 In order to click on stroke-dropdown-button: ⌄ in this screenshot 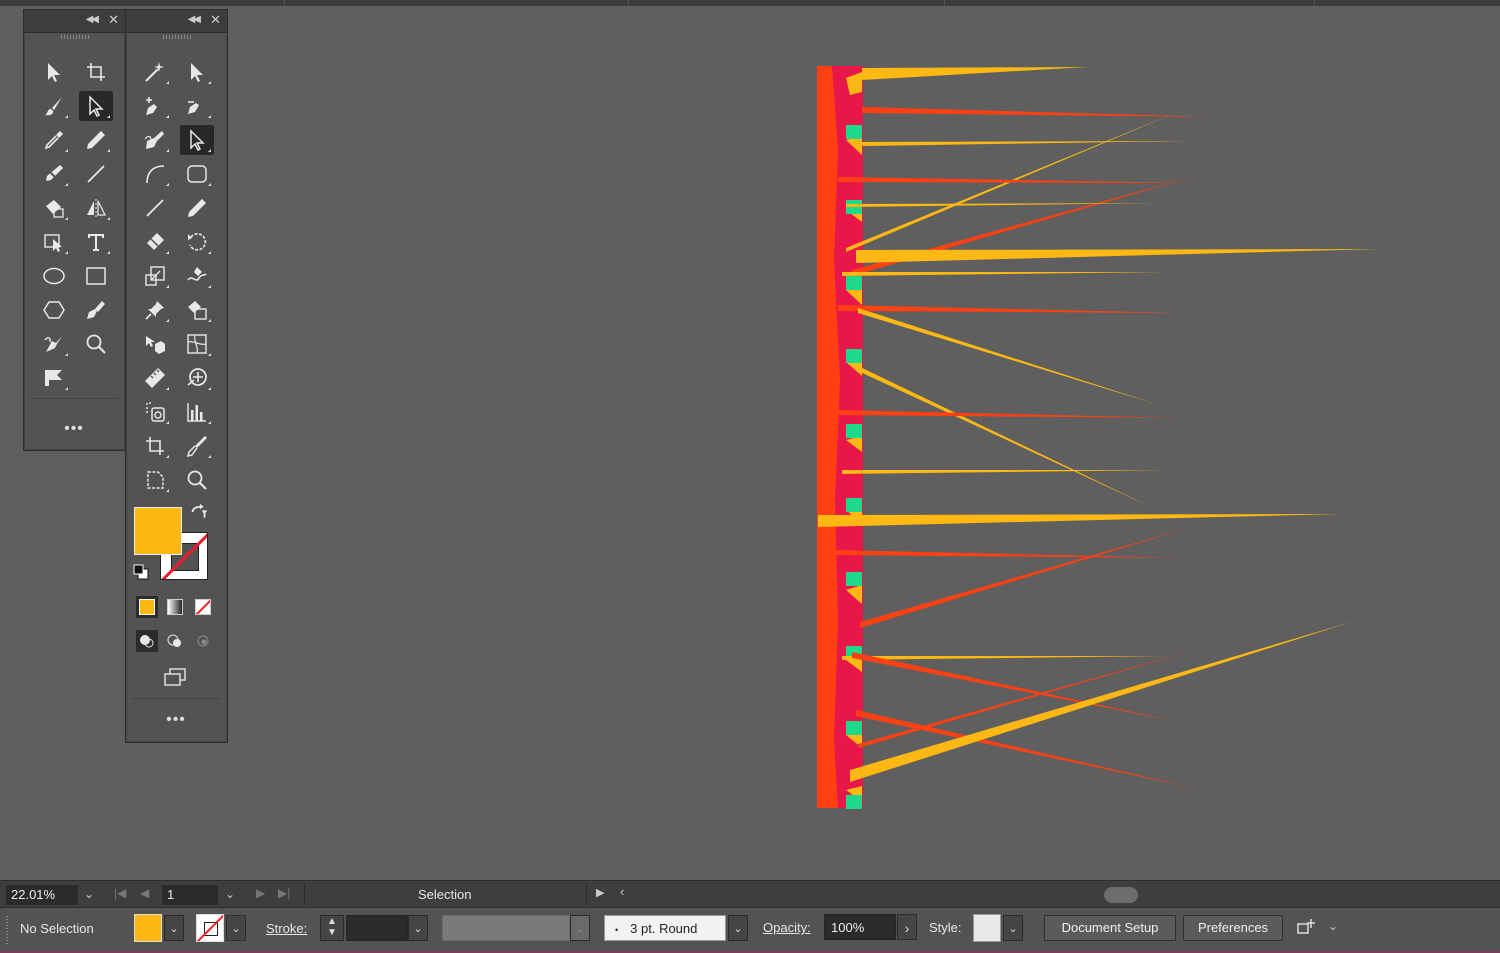, I will do `click(236, 928)`.